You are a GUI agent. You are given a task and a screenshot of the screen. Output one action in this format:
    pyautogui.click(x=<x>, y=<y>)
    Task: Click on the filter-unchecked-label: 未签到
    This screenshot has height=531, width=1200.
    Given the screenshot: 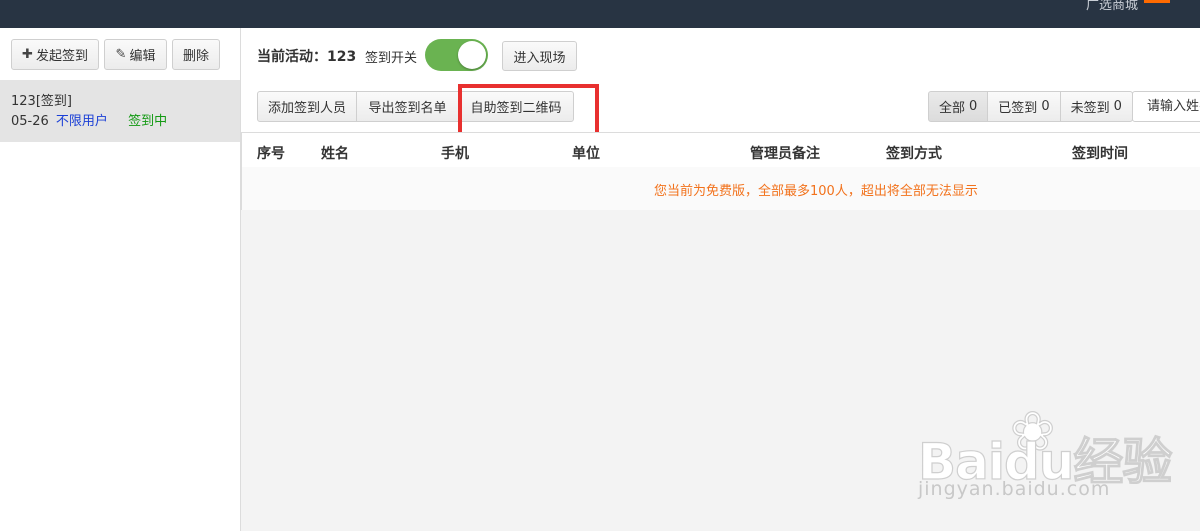 What is the action you would take?
    pyautogui.click(x=1090, y=108)
    